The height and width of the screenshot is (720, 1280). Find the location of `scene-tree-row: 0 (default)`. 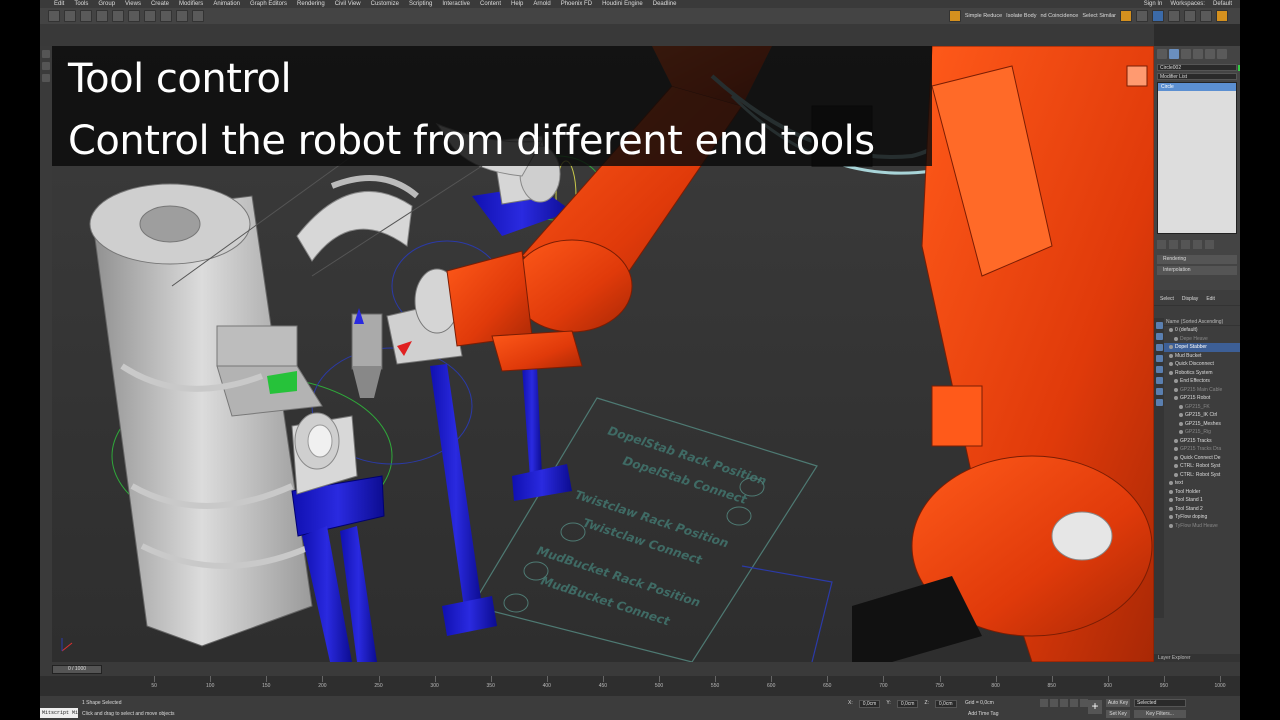

scene-tree-row: 0 (default) is located at coordinates (1202, 330).